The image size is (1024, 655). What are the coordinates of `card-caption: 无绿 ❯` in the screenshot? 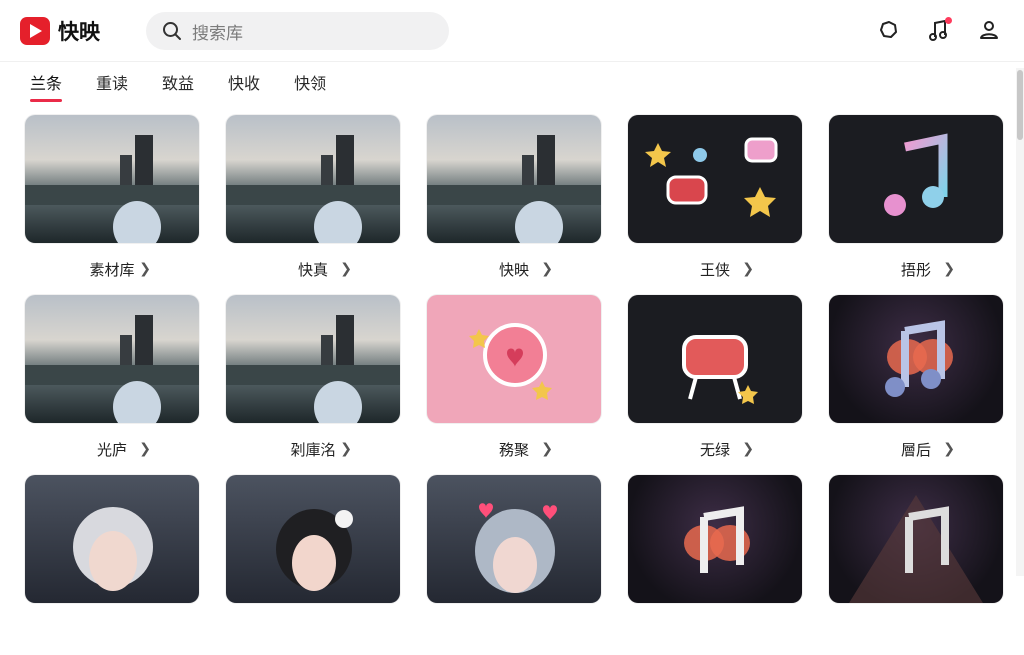 It's located at (715, 449).